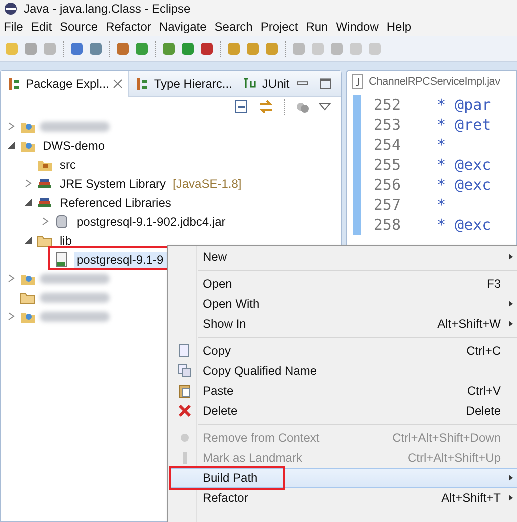  Describe the element at coordinates (185, 371) in the screenshot. I see `copy-icon` at that location.